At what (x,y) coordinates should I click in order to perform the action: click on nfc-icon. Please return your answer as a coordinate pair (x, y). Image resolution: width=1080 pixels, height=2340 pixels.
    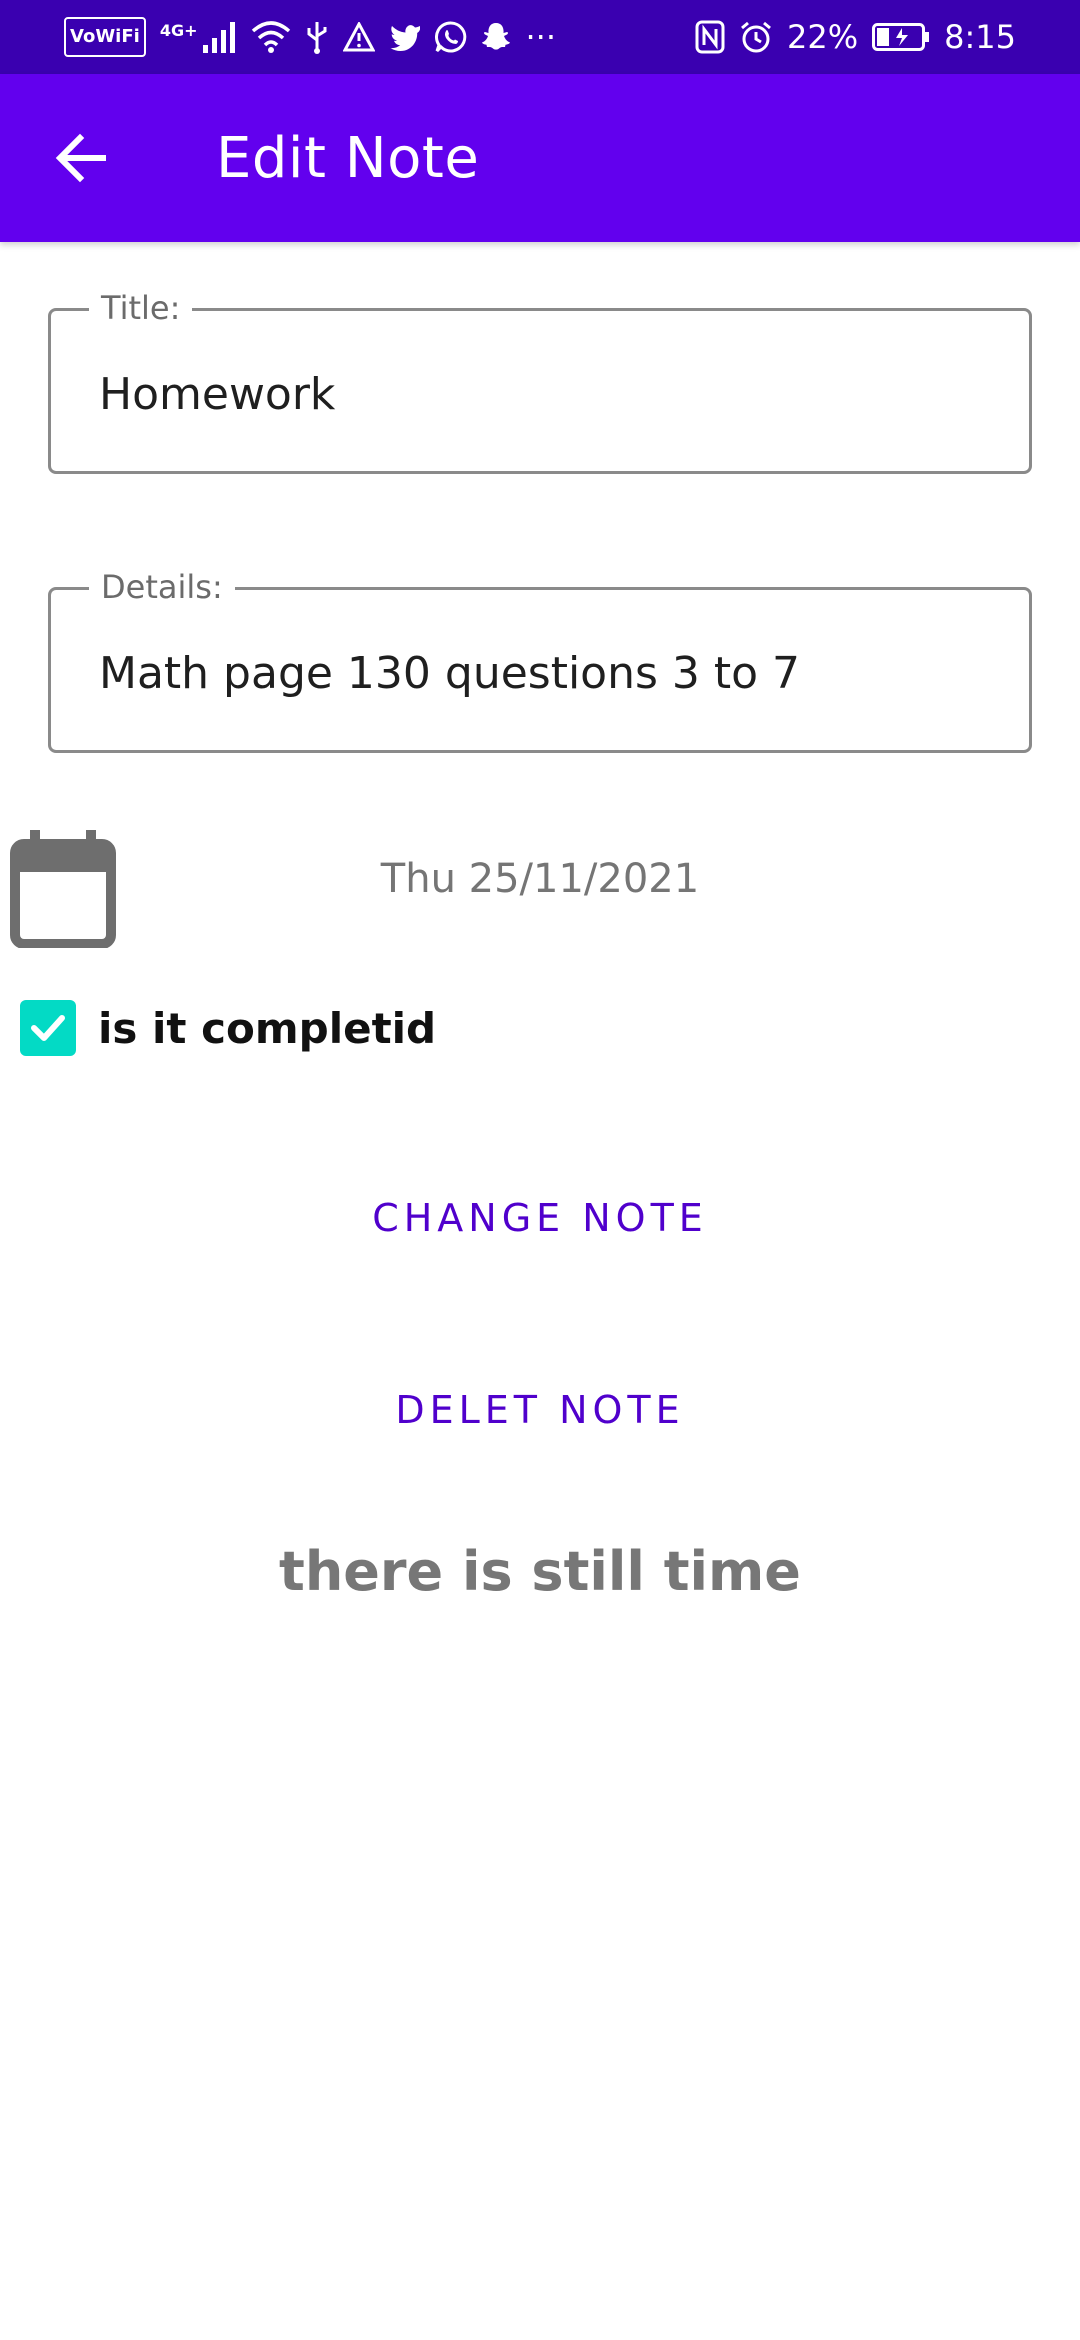
    Looking at the image, I should click on (710, 37).